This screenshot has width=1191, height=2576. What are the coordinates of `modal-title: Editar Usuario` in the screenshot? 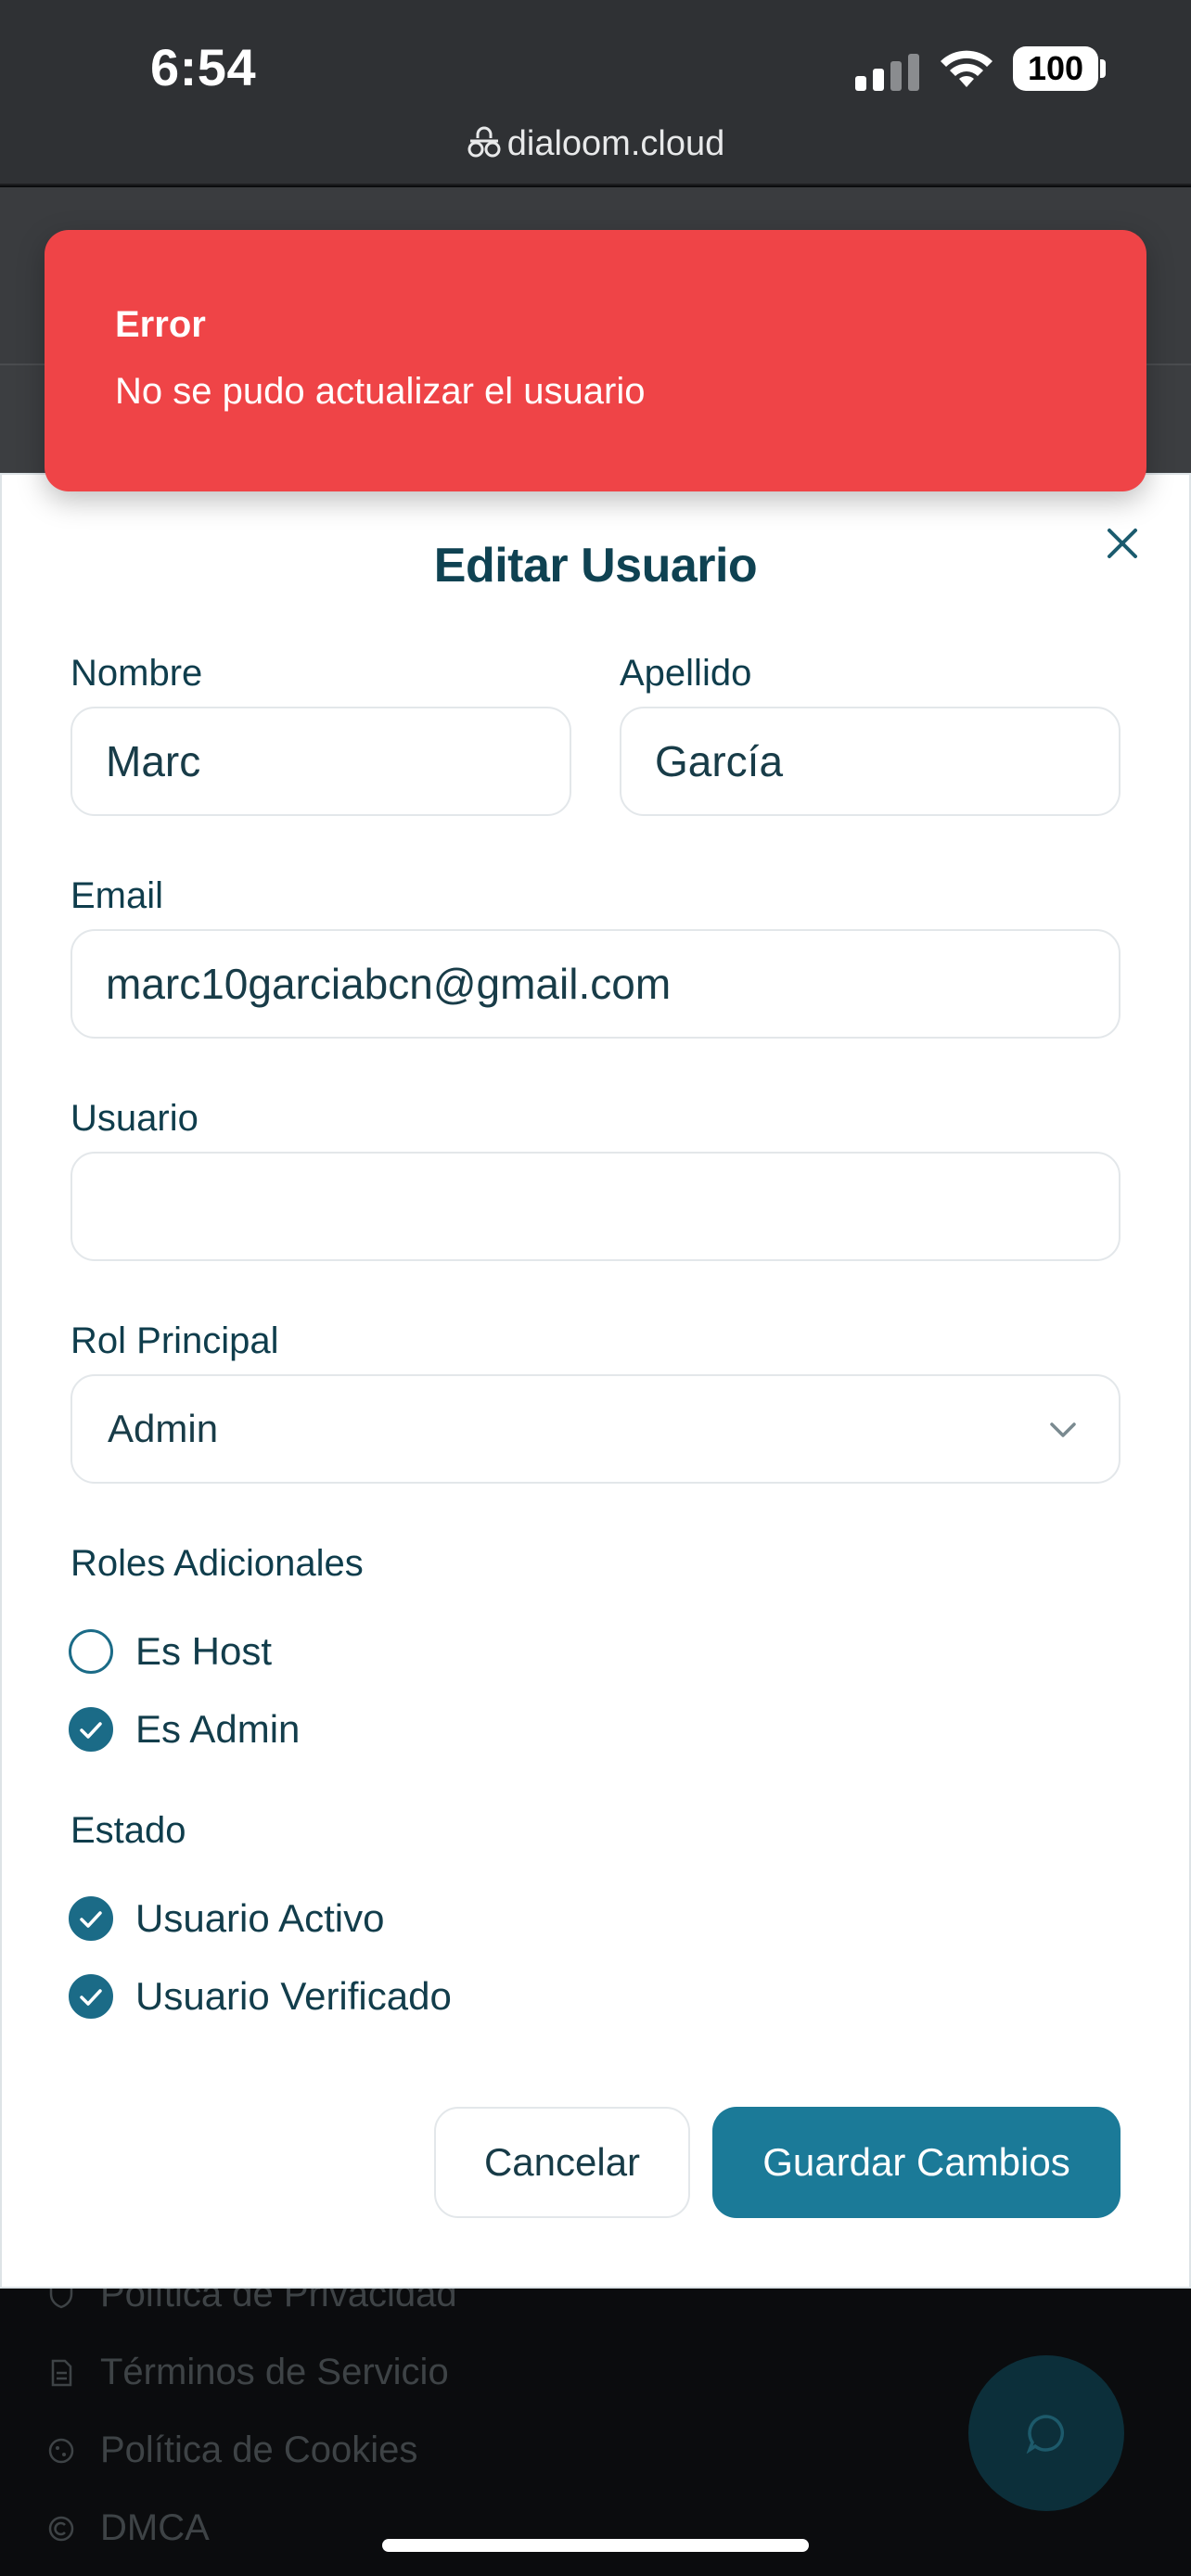 It's located at (595, 566).